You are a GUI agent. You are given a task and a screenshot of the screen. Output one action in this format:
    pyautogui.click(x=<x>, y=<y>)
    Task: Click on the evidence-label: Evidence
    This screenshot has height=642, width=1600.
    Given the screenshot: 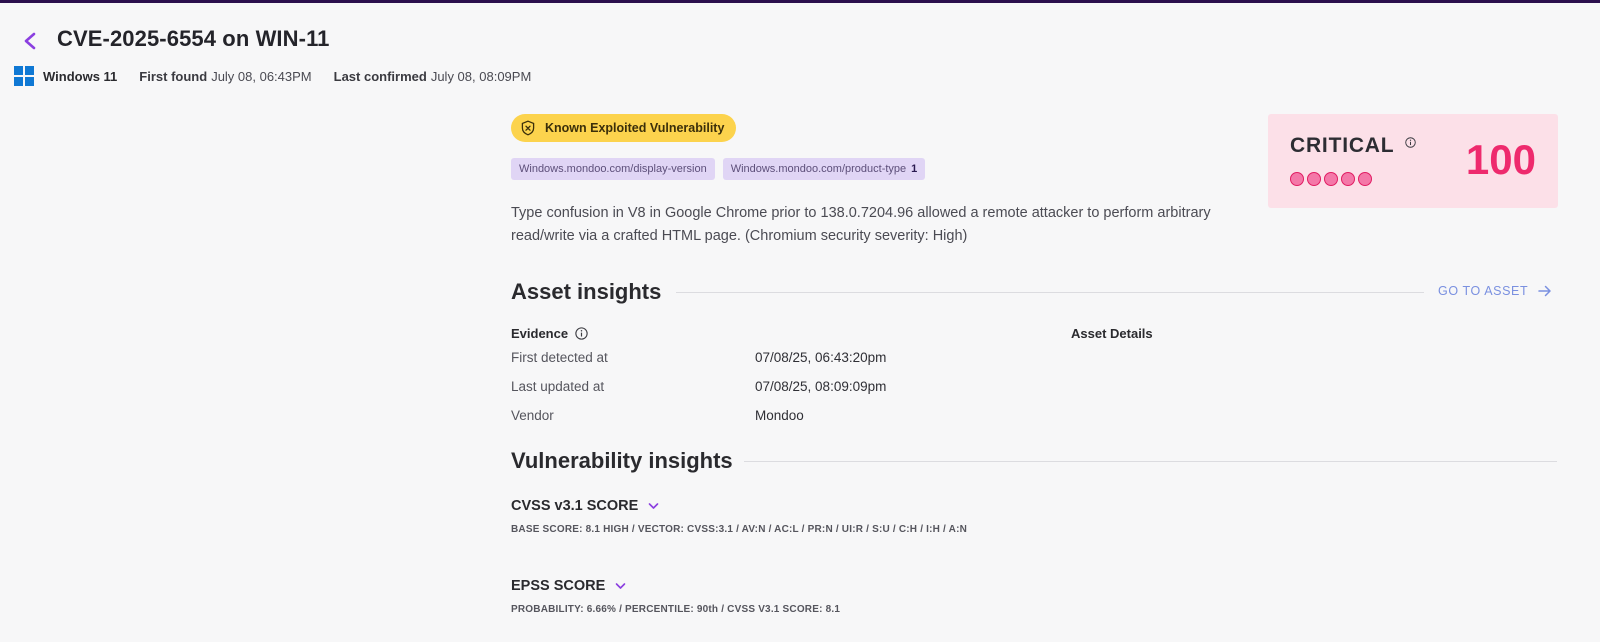 What is the action you would take?
    pyautogui.click(x=540, y=333)
    